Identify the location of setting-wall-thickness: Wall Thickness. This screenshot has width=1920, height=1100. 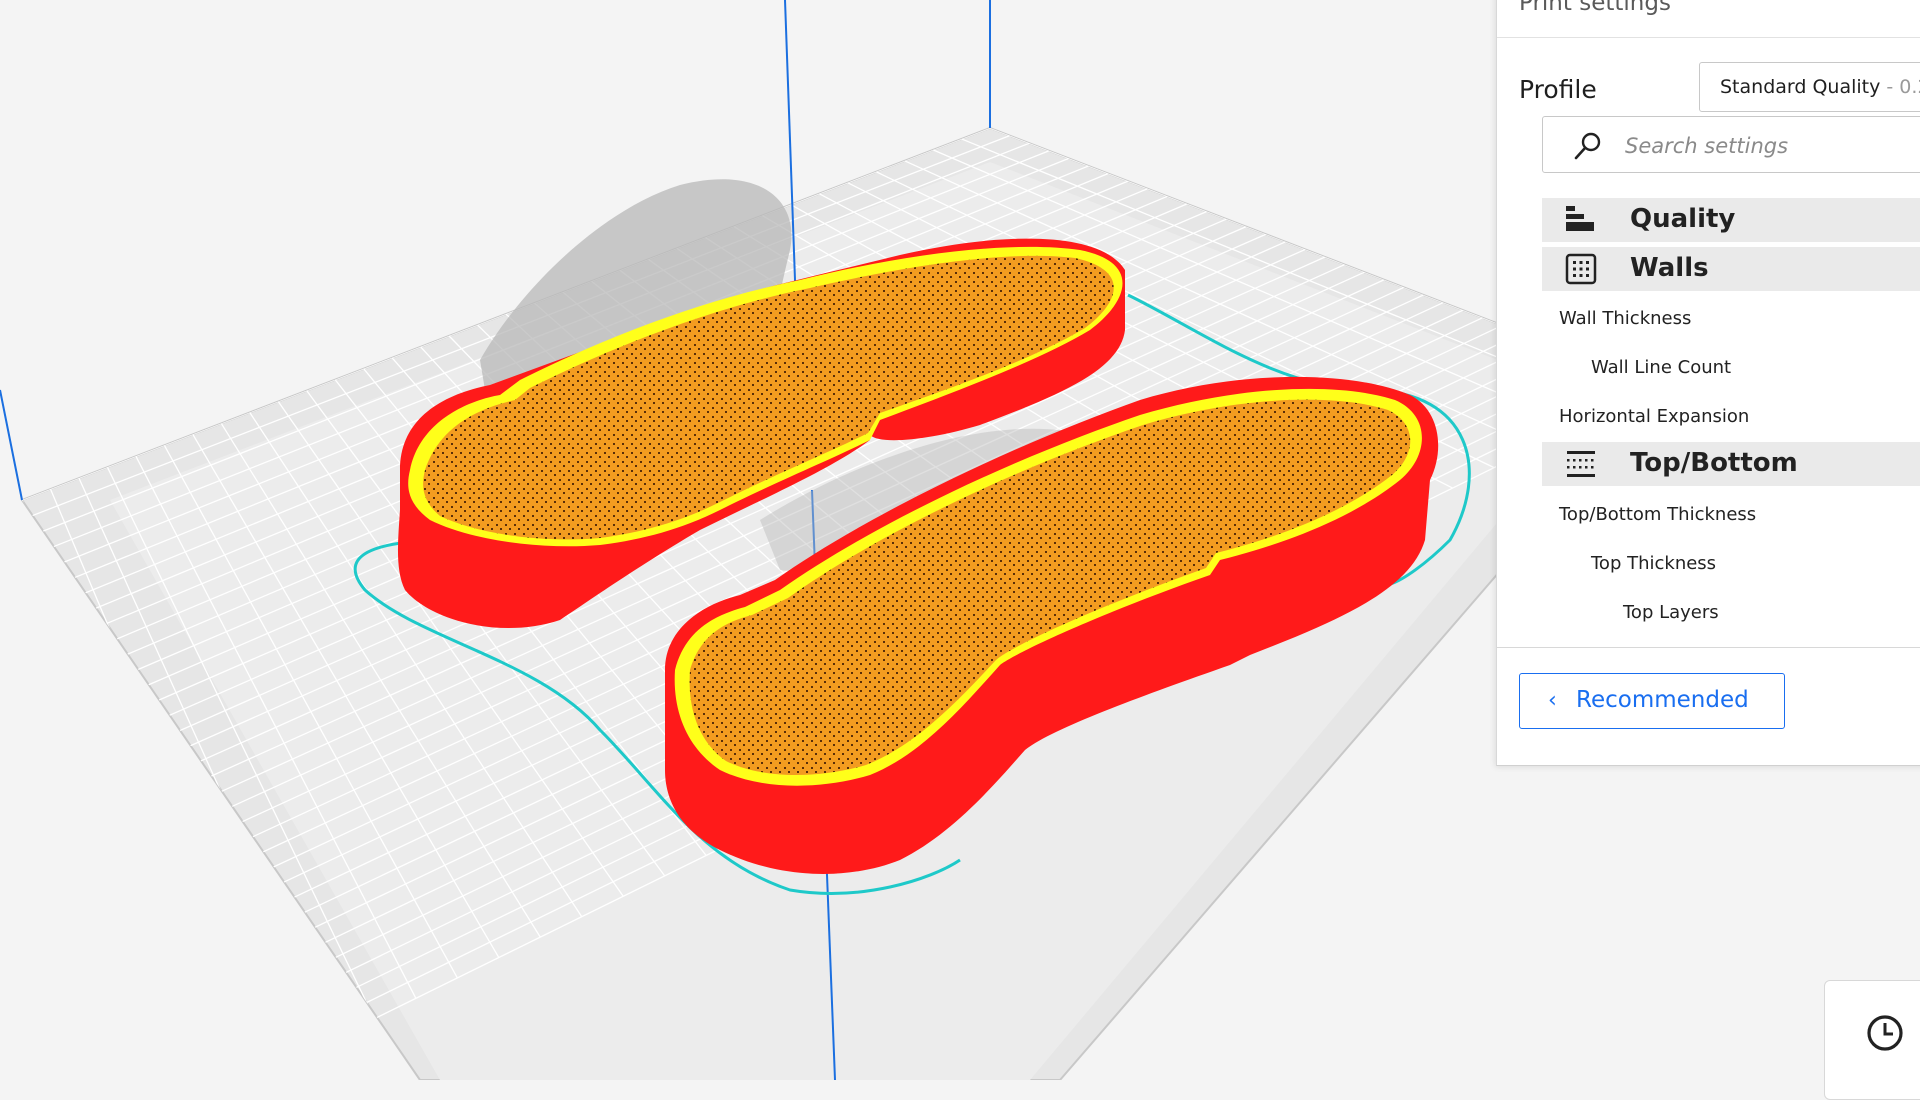
(1625, 318).